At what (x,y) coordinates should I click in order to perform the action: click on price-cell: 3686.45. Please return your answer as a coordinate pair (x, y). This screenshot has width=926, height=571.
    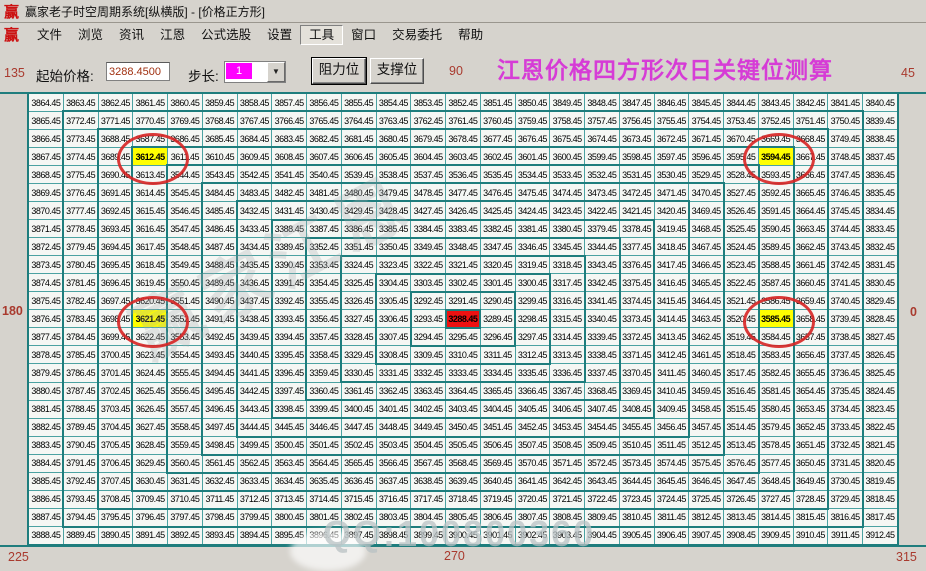
    Looking at the image, I should click on (185, 139).